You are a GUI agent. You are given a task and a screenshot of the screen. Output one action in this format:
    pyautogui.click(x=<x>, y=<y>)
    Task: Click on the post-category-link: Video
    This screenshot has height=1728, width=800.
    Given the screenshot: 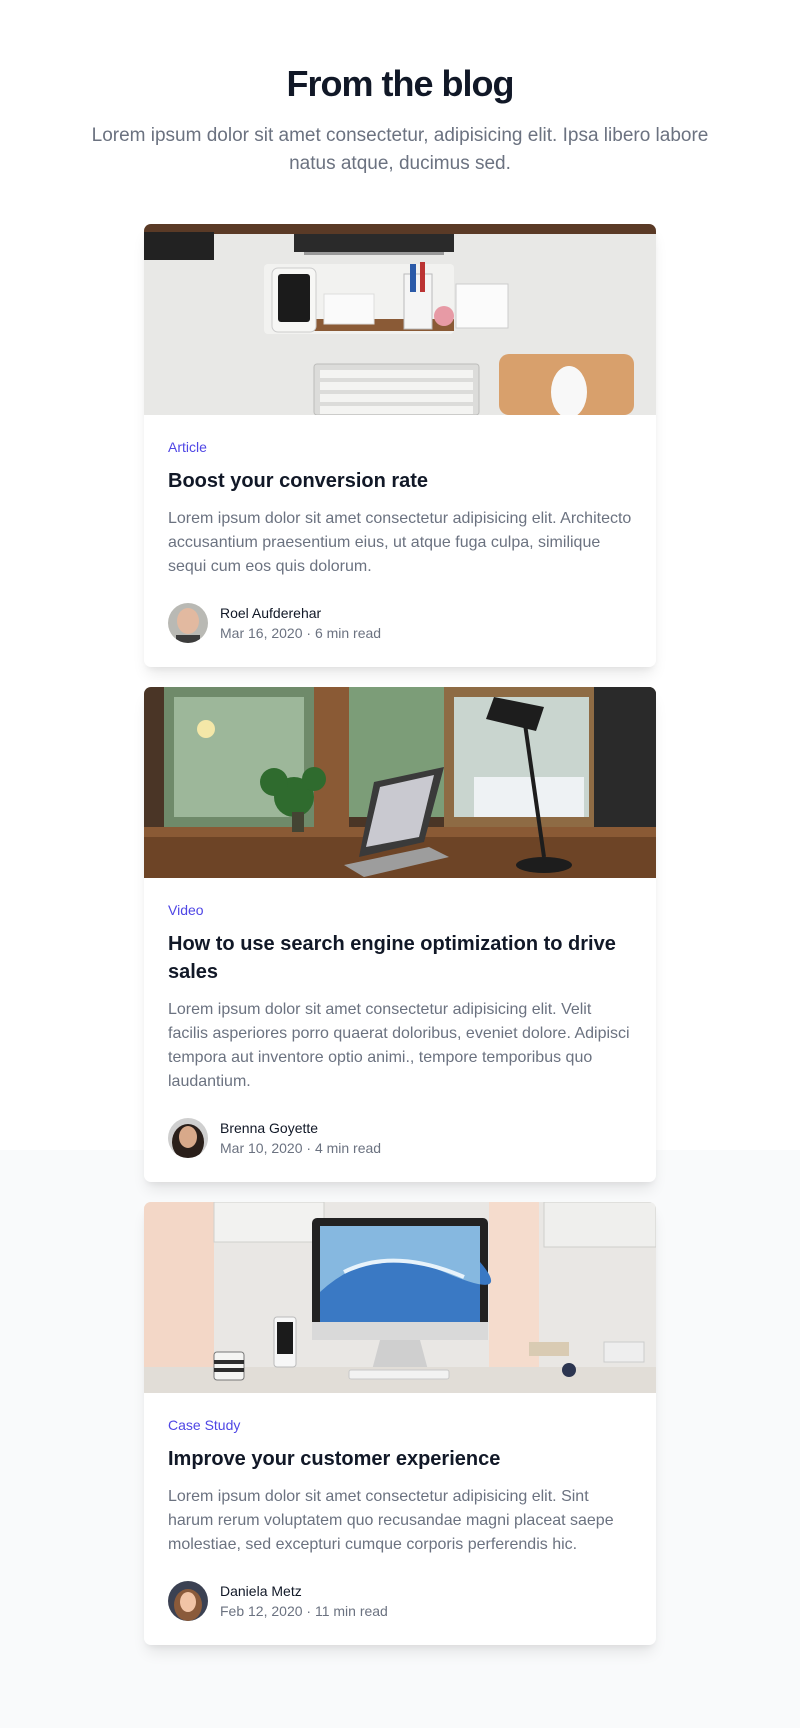 What is the action you would take?
    pyautogui.click(x=400, y=910)
    